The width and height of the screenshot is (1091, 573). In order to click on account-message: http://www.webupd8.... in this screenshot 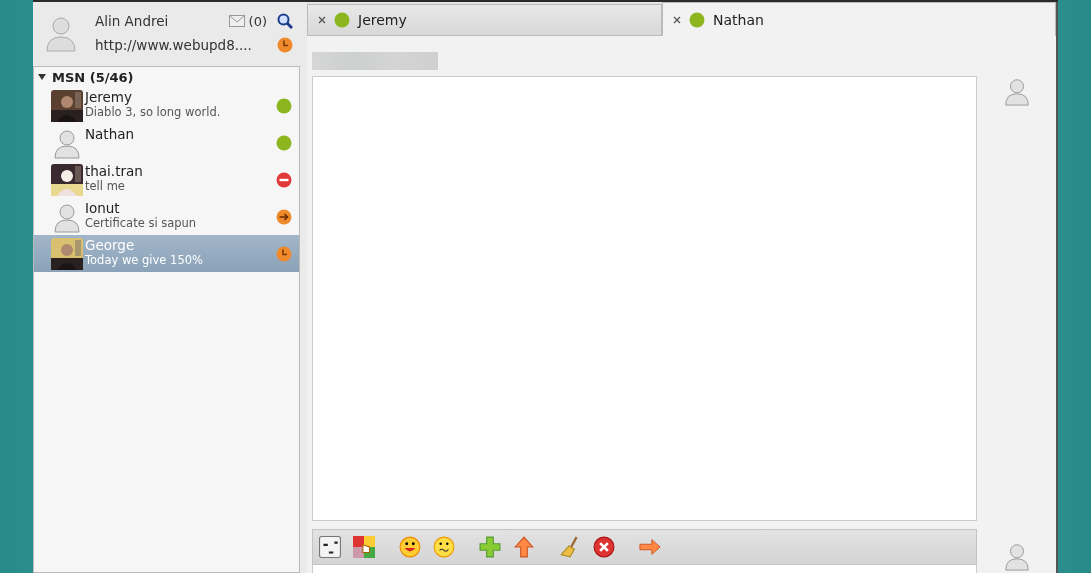, I will do `click(184, 45)`.